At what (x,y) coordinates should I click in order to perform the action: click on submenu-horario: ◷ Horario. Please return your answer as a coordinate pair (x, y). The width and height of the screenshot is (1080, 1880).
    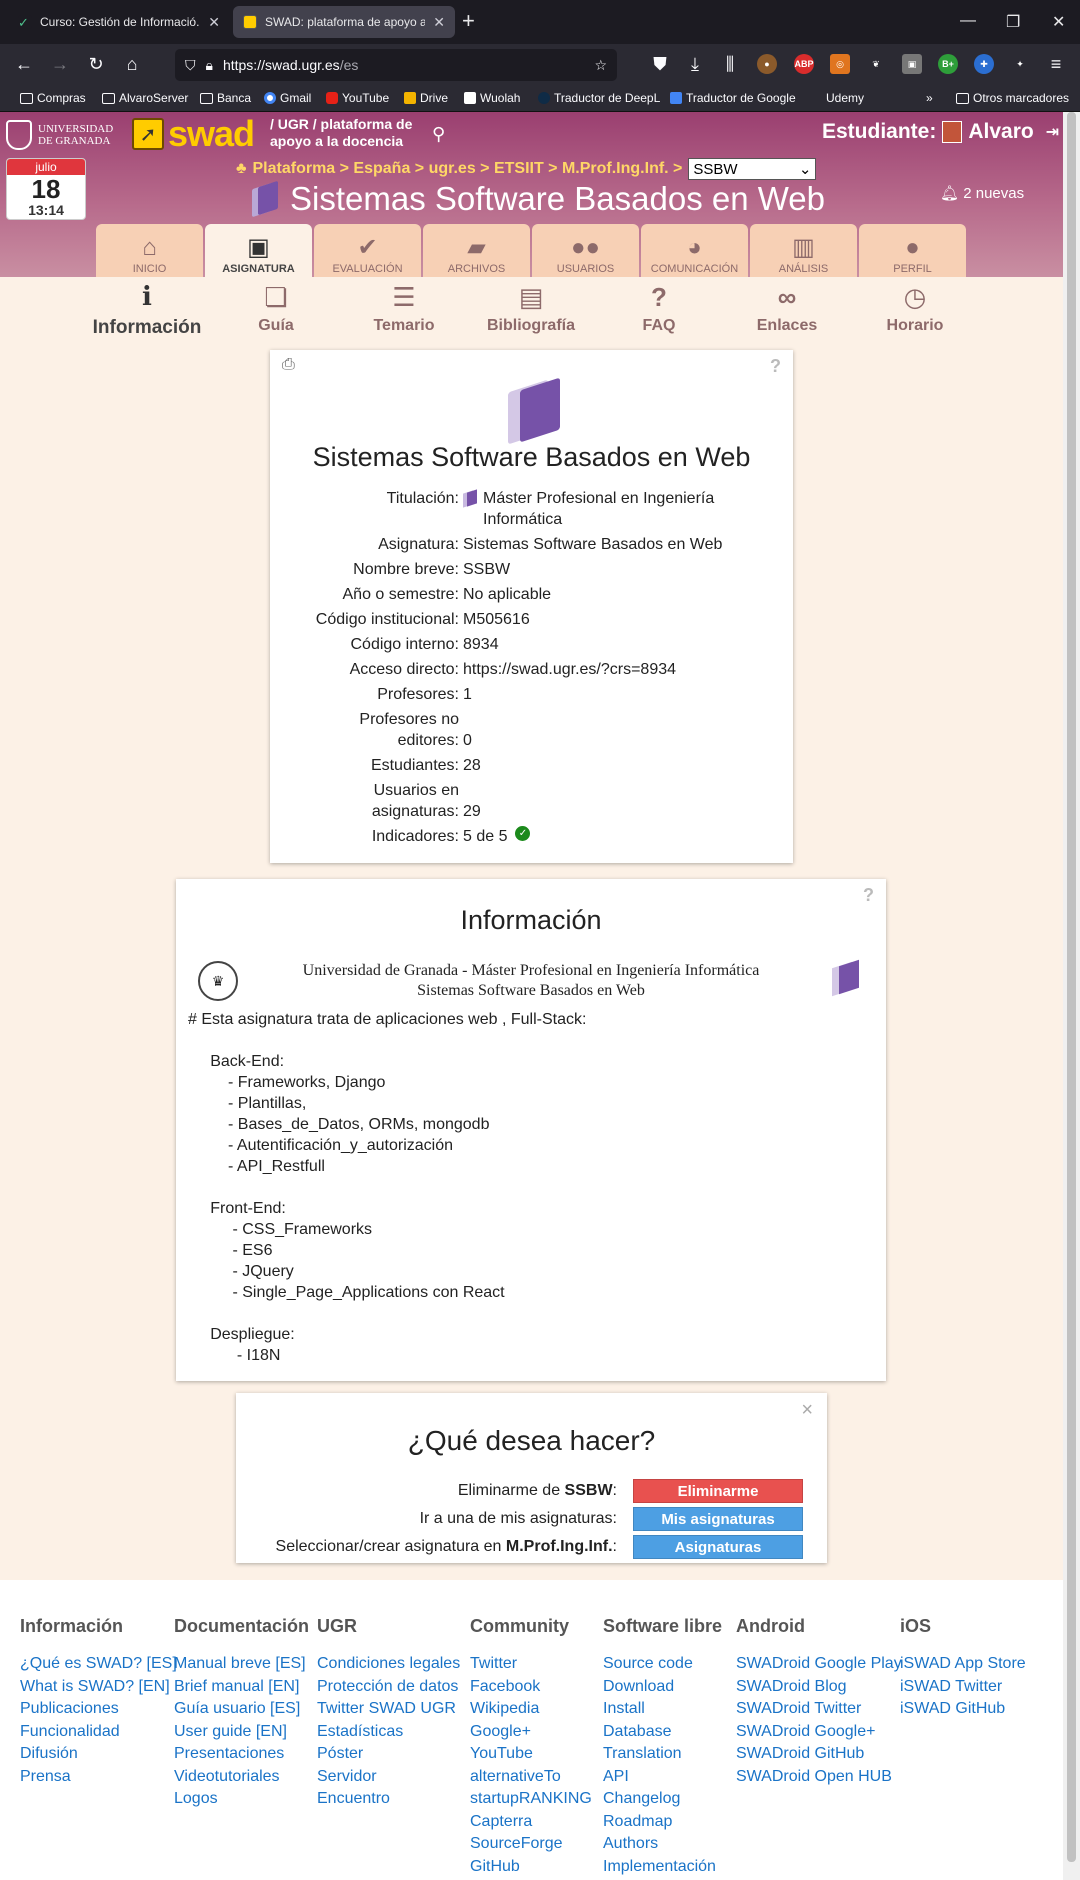
    Looking at the image, I should click on (915, 306).